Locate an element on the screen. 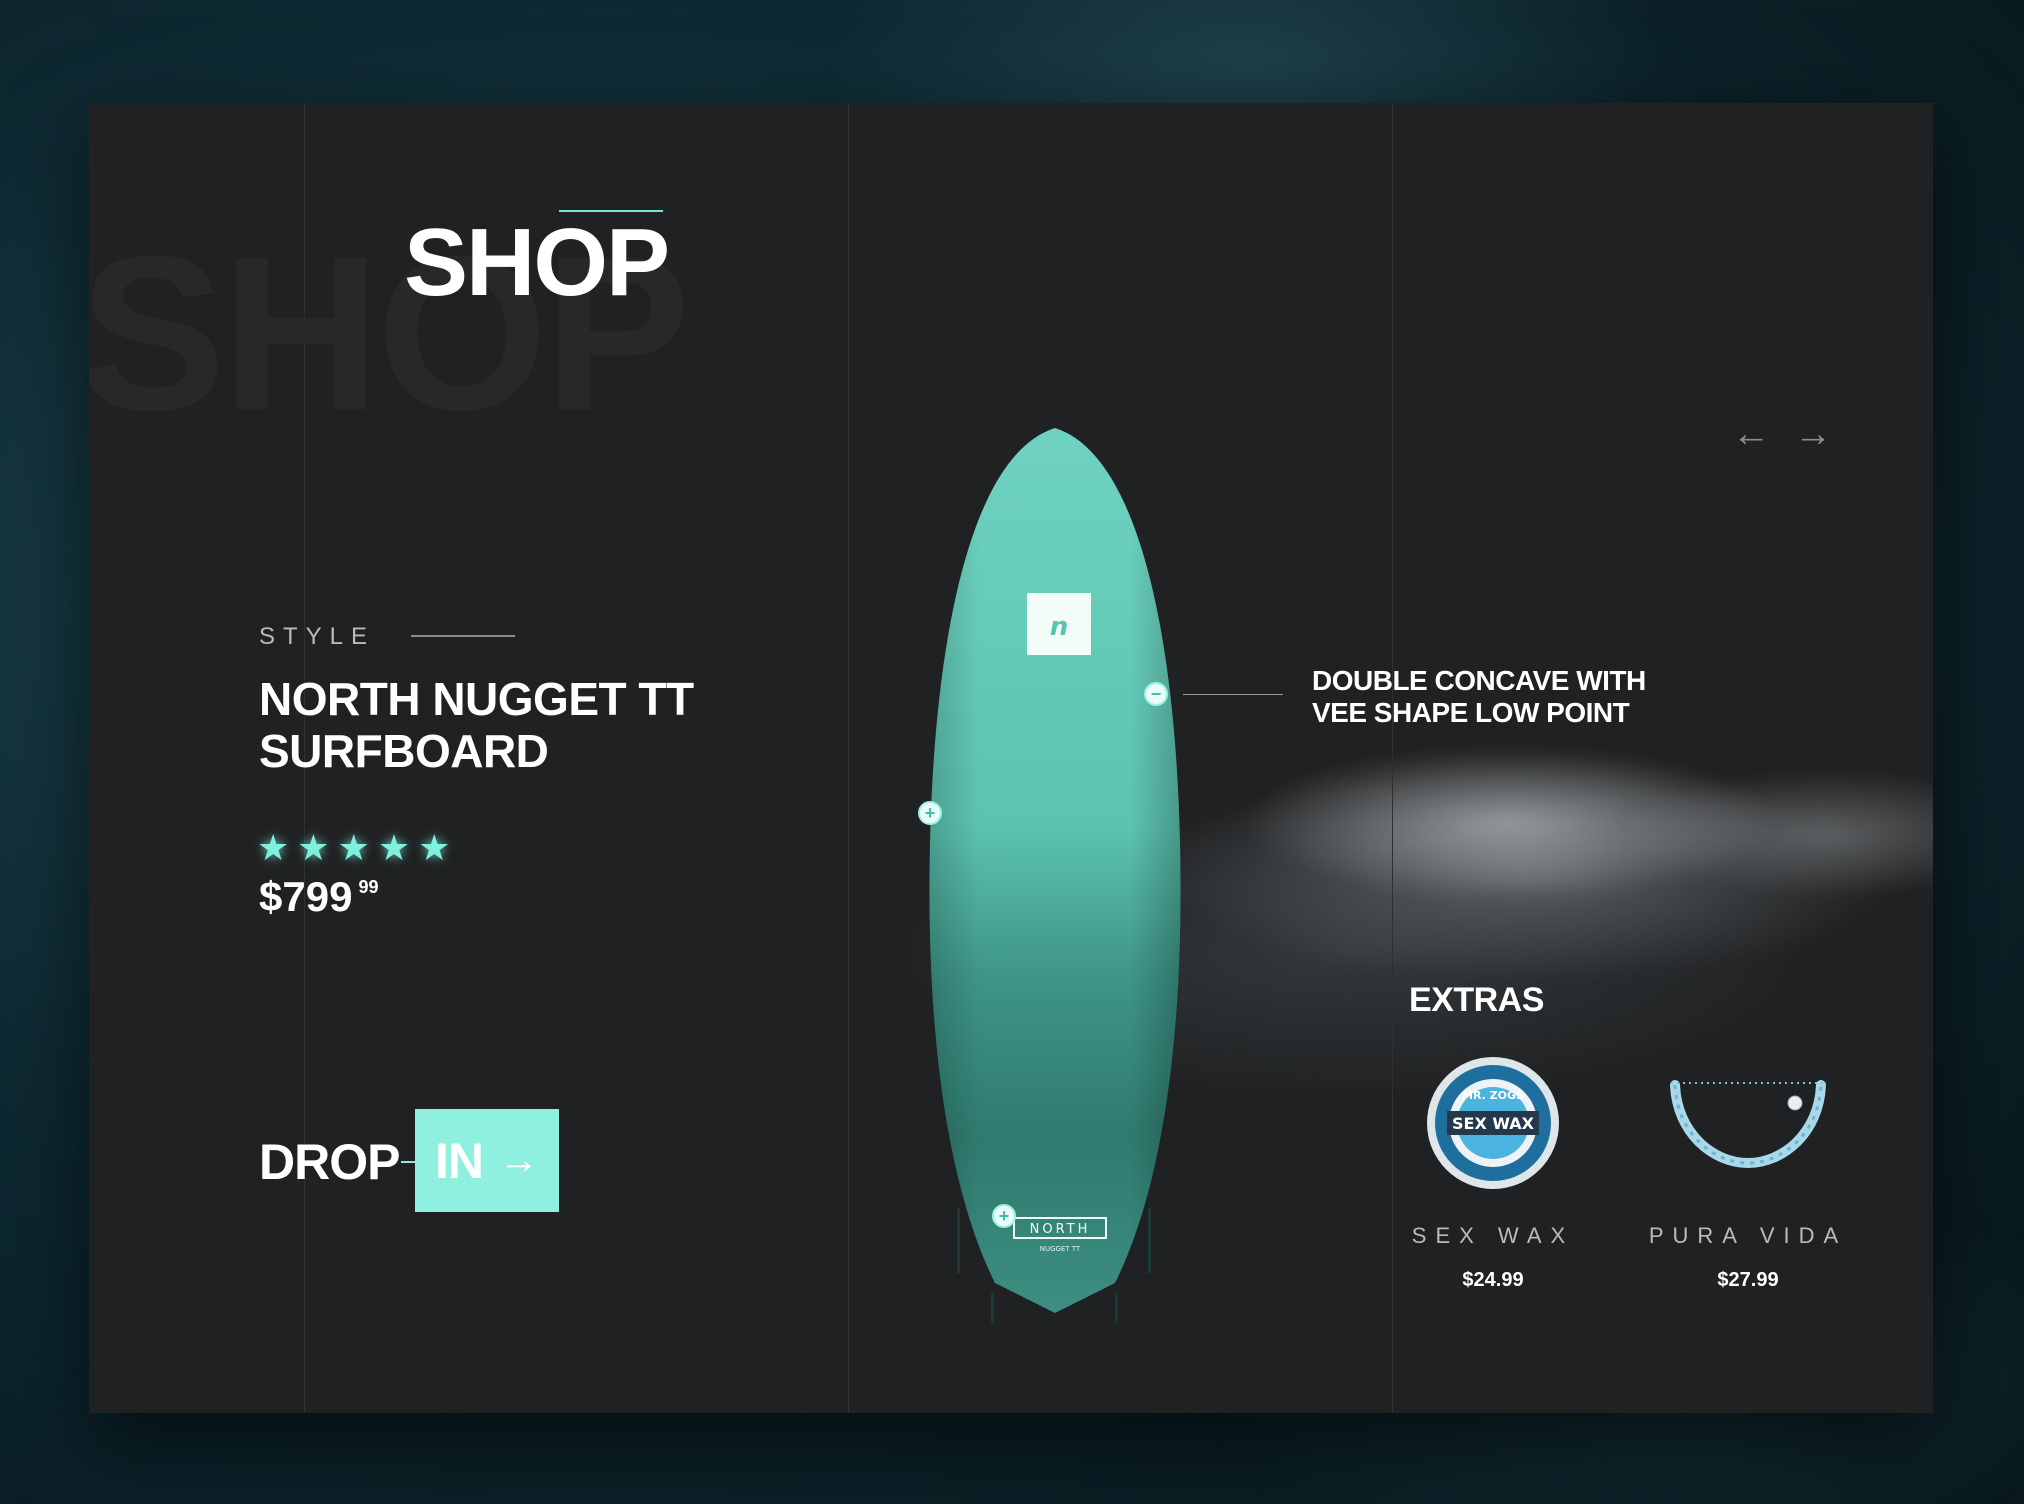  bracelet-icon is located at coordinates (1748, 1123).